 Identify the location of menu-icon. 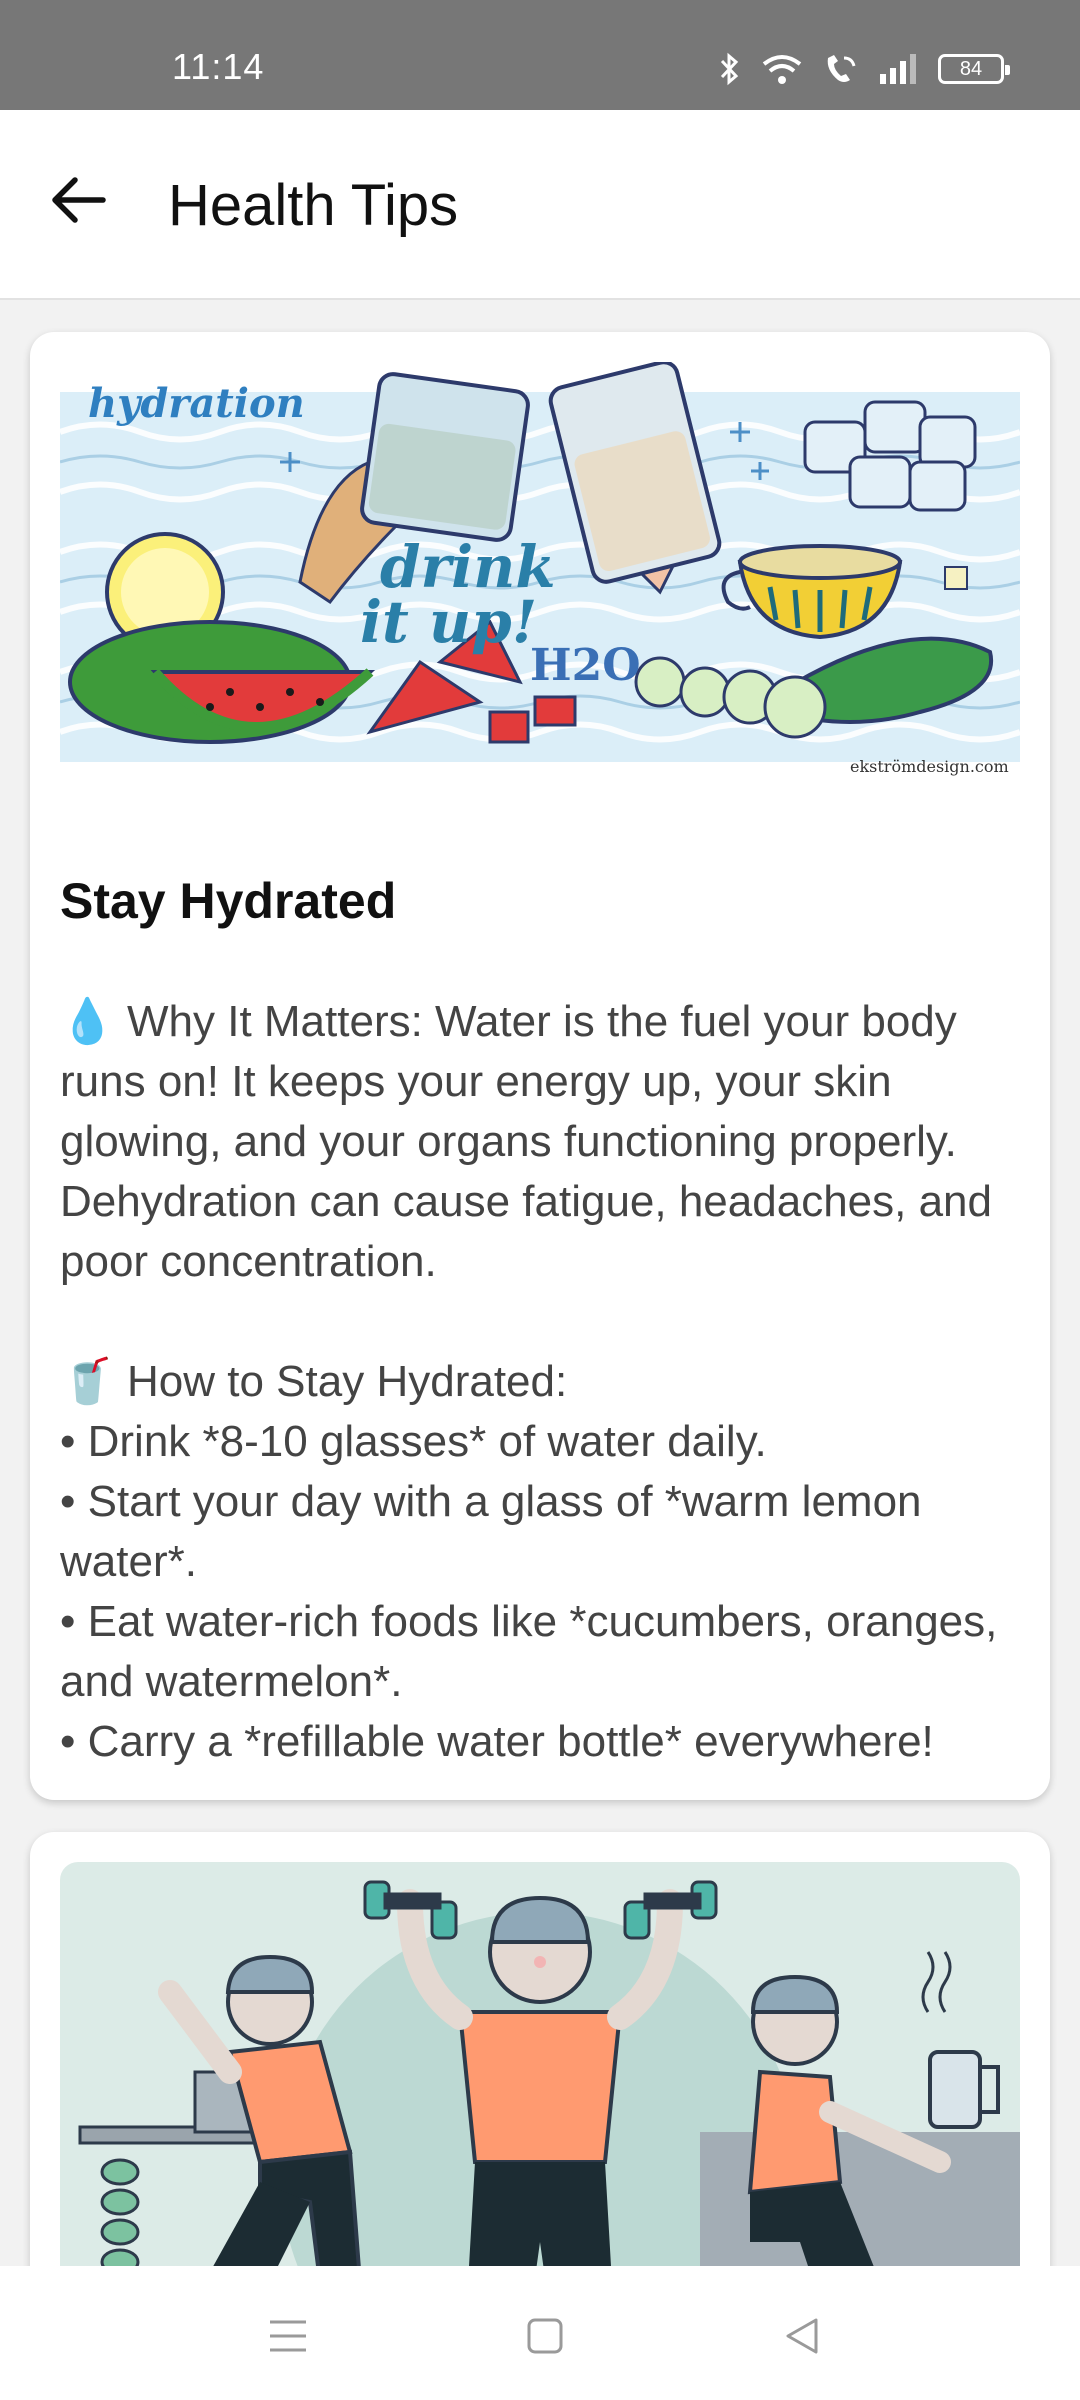
(288, 2336).